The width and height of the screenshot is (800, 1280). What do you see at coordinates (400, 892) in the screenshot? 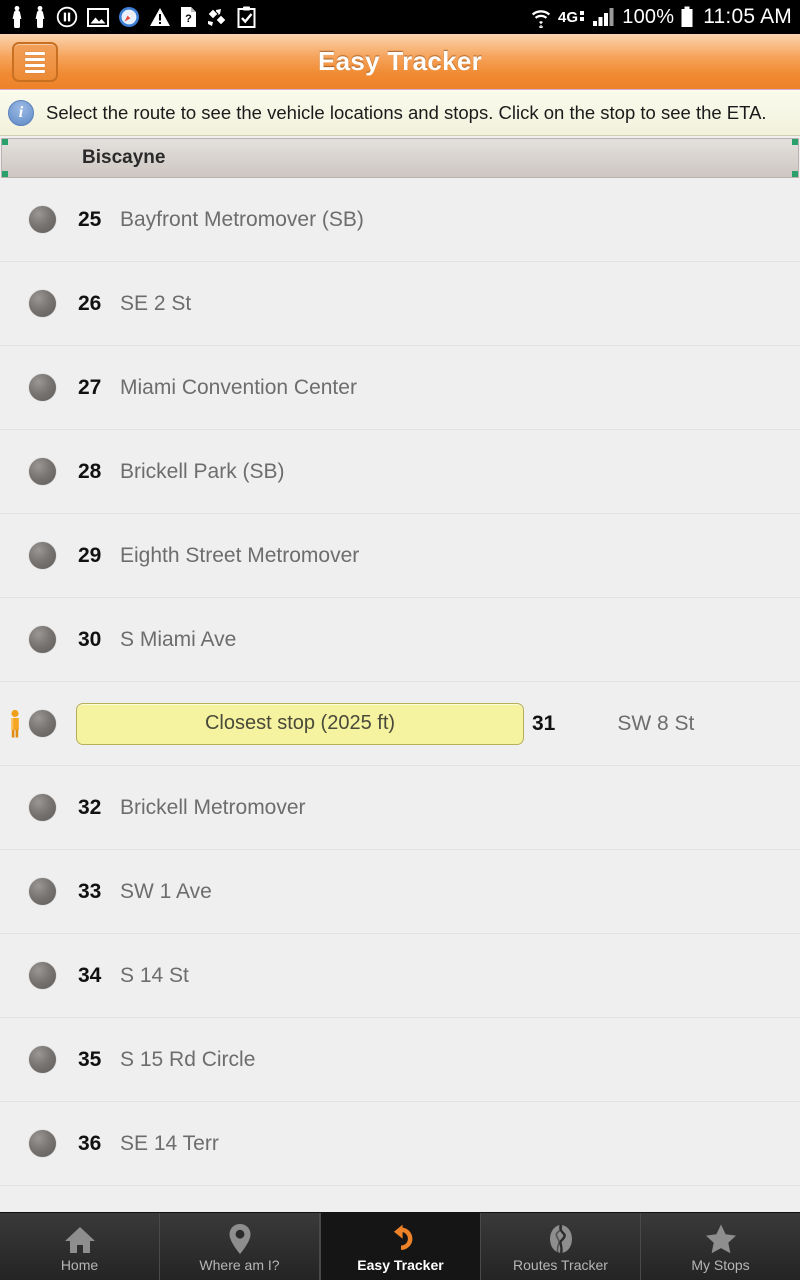
I see `stop-row: 33 SW 1 Ave` at bounding box center [400, 892].